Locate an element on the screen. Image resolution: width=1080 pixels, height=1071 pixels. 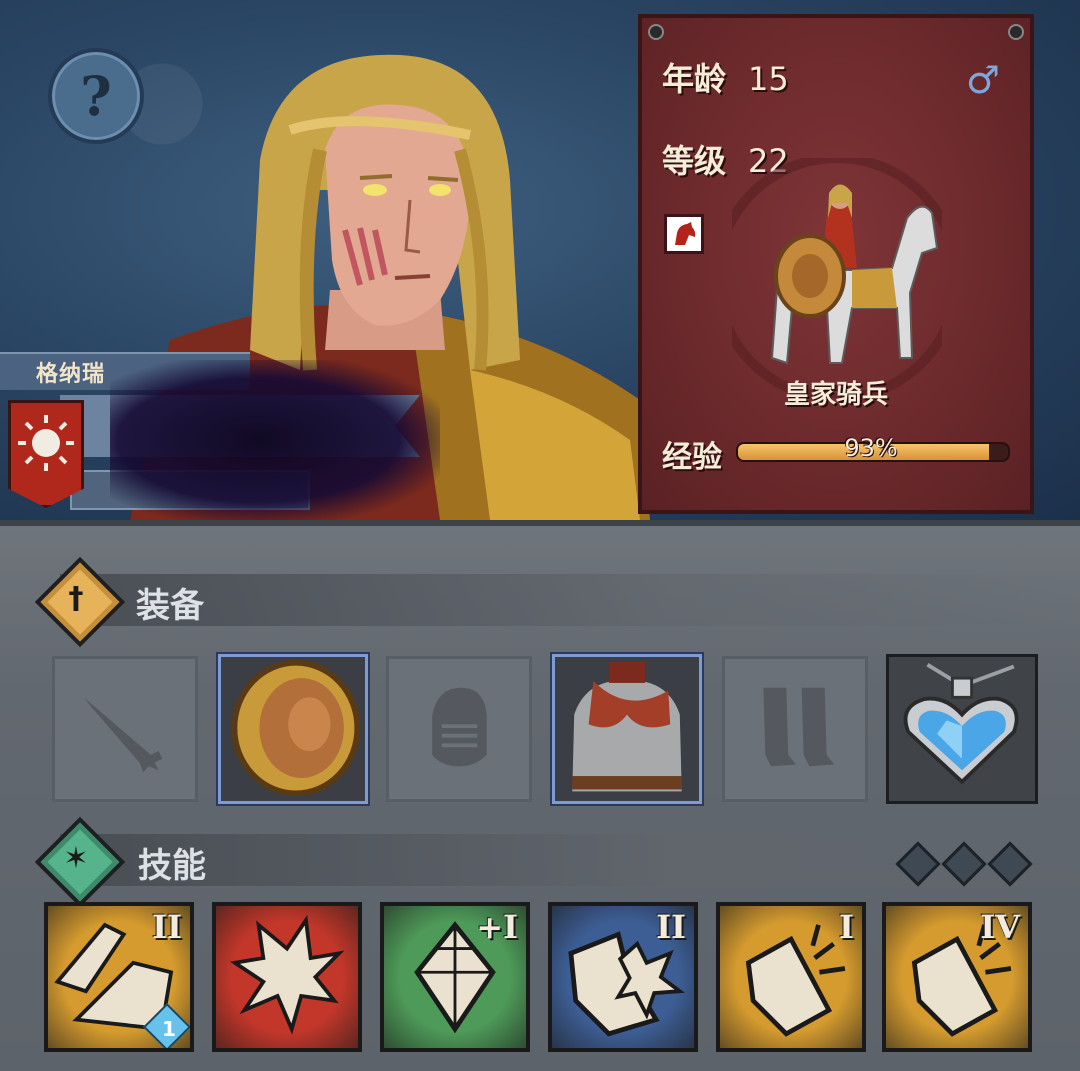
round-shield-icon is located at coordinates (296, 728).